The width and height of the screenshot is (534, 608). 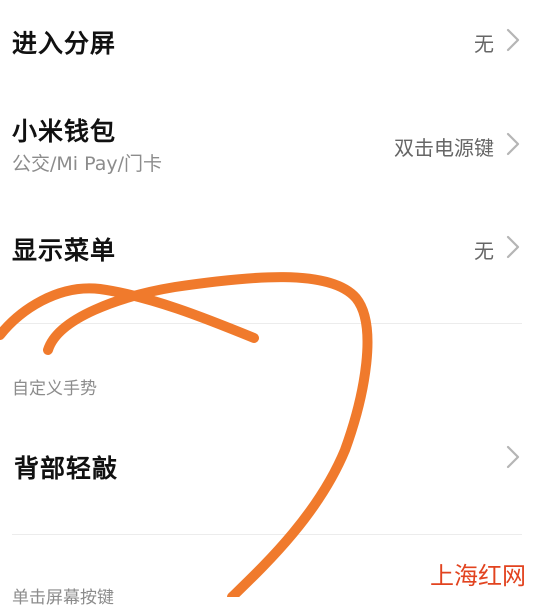 What do you see at coordinates (64, 43) in the screenshot?
I see `split-screen-title: 进入分屏` at bounding box center [64, 43].